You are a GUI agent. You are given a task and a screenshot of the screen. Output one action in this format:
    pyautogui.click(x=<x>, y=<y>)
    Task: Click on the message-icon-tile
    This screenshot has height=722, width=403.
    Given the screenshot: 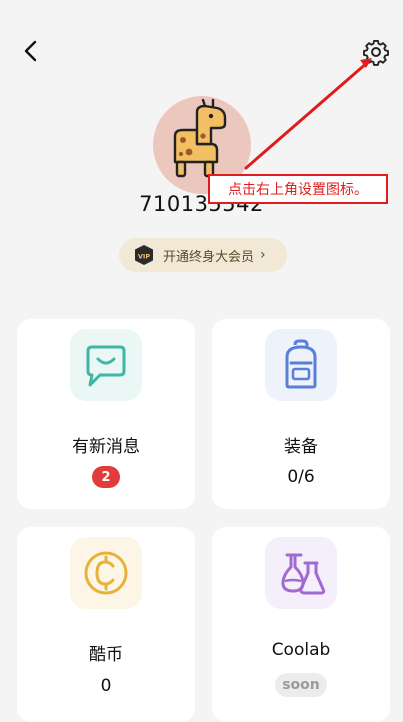 What is the action you would take?
    pyautogui.click(x=106, y=365)
    